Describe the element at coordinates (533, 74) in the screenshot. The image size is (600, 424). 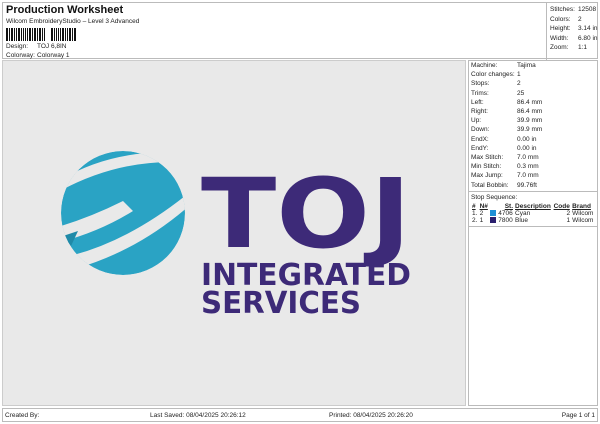
I see `property-row: Color changes: 1` at that location.